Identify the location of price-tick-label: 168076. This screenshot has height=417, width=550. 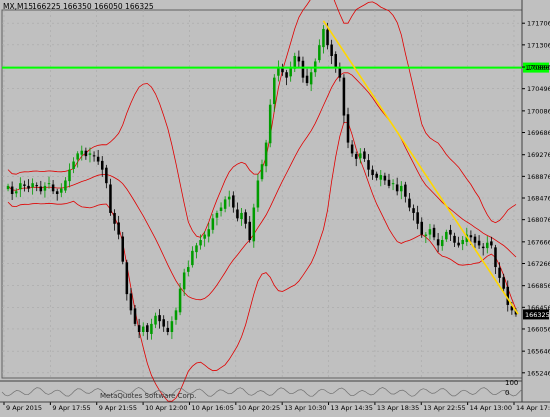
(538, 220).